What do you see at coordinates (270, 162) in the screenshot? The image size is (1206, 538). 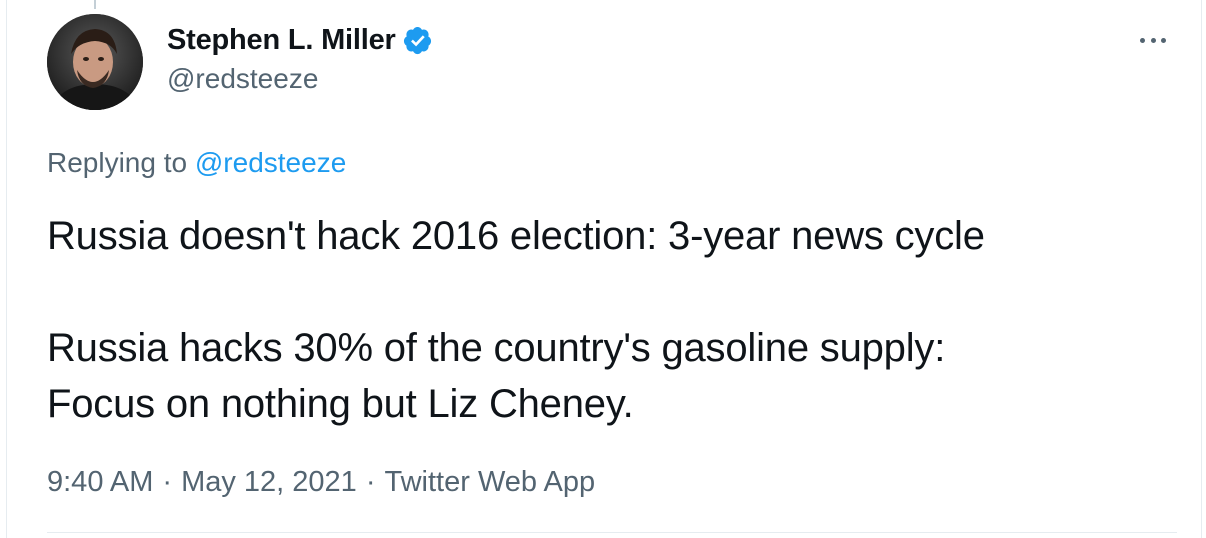 I see `replying-mention-link: @redsteeze` at bounding box center [270, 162].